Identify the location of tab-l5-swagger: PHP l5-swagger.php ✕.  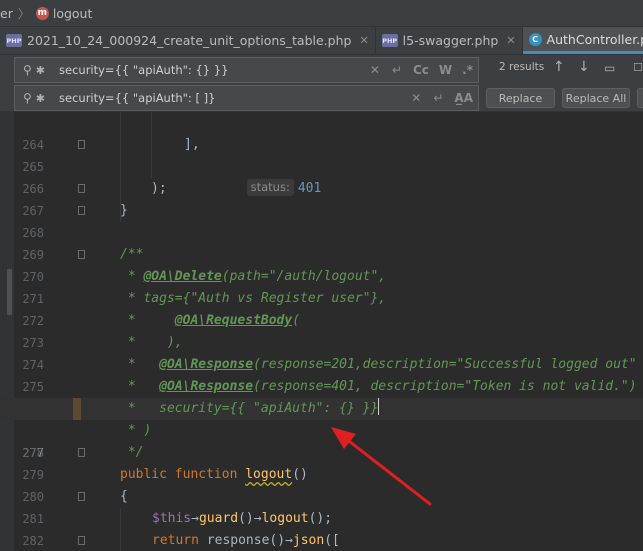
(449, 40).